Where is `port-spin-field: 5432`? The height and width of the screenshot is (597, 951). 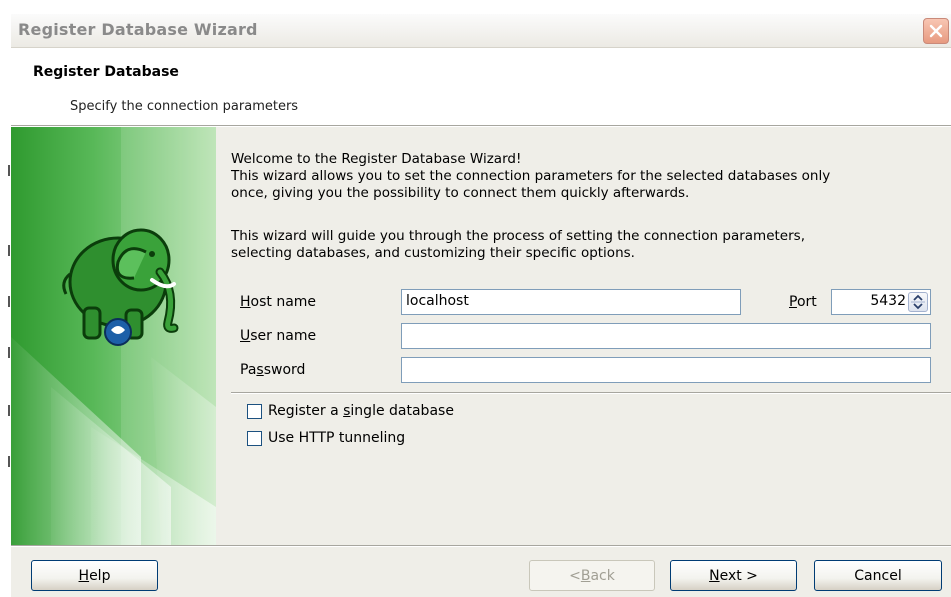 port-spin-field: 5432 is located at coordinates (881, 302).